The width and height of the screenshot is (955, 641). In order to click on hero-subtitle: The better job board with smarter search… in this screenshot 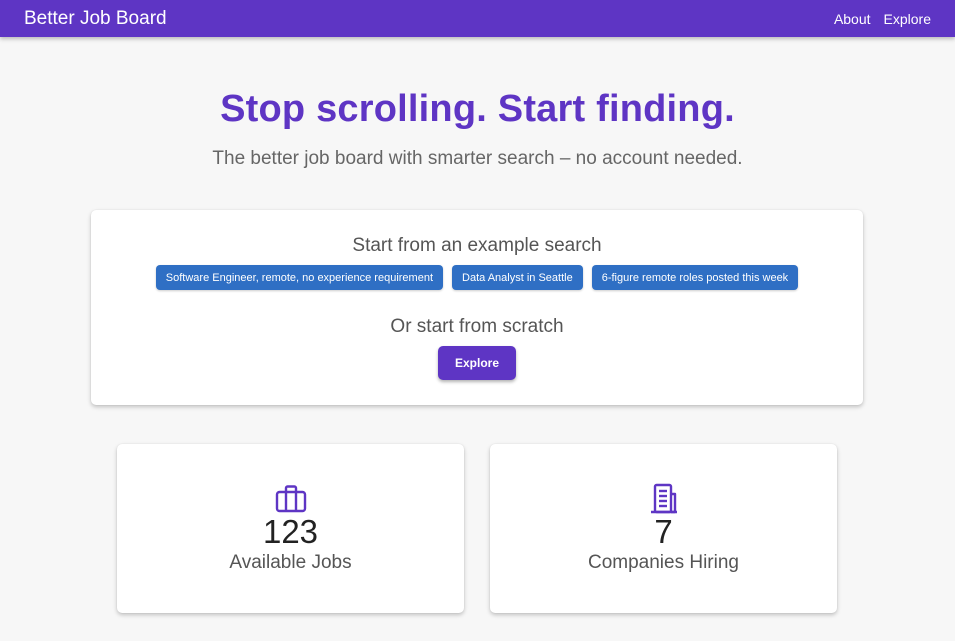, I will do `click(477, 158)`.